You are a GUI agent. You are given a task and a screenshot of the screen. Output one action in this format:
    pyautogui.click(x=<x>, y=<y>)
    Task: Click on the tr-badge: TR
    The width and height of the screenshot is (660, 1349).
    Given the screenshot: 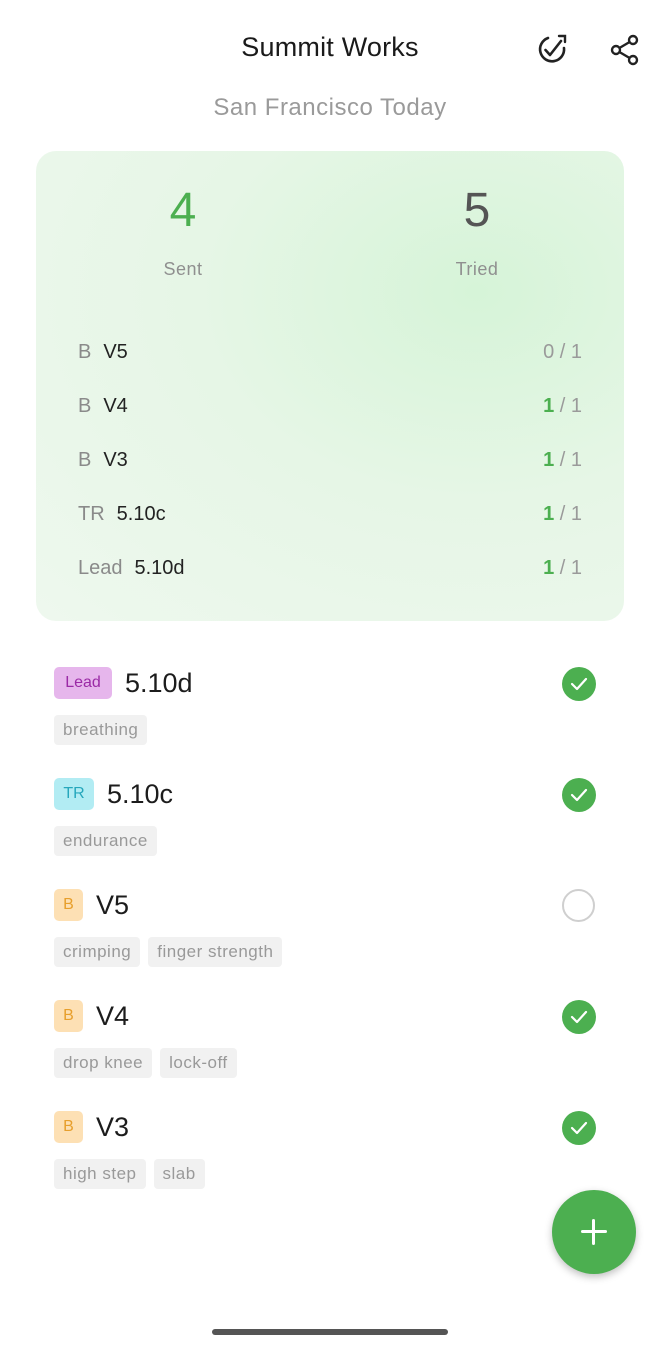 What is the action you would take?
    pyautogui.click(x=74, y=794)
    